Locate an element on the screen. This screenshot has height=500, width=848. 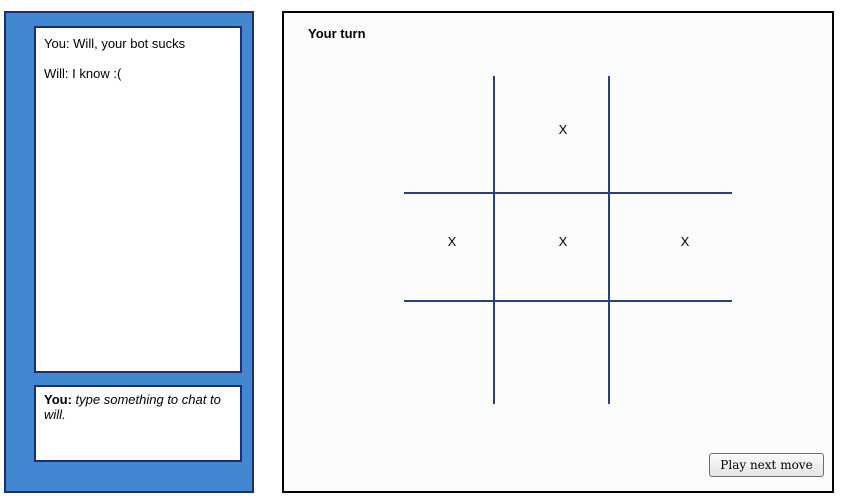
chat-input: You: type something to chat to will. is located at coordinates (138, 423).